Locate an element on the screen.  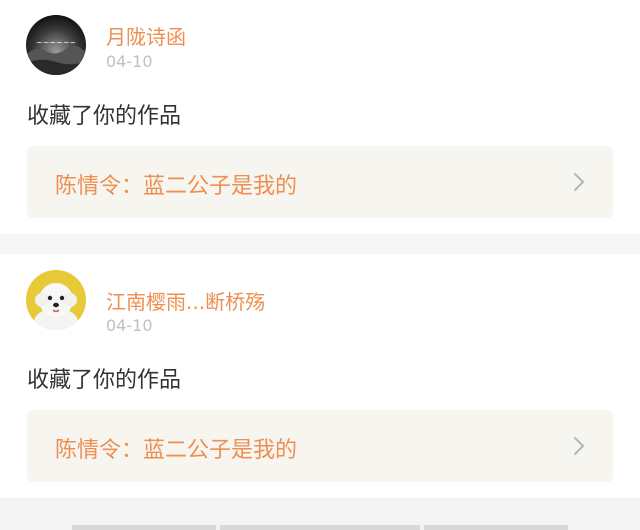
username: 月陇诗函 is located at coordinates (146, 35).